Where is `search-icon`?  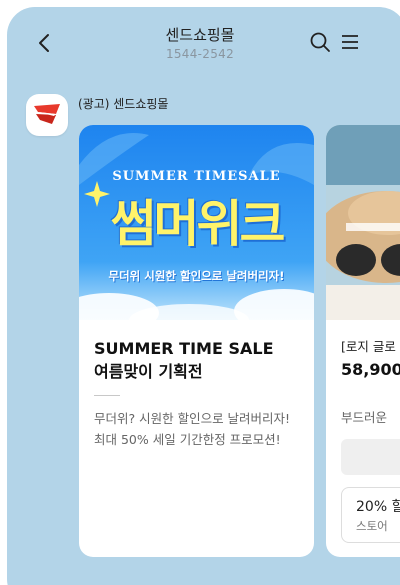
search-icon is located at coordinates (320, 42).